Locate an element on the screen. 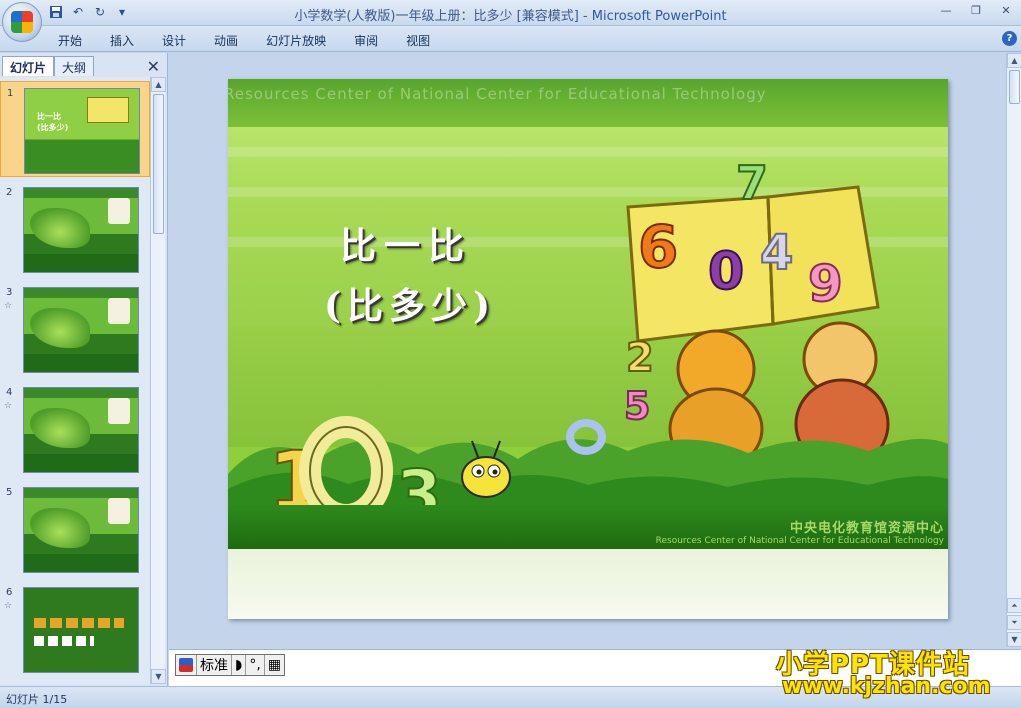 This screenshot has width=1021, height=708. publisher-logo-cn: 中央电化教育馆资源中心 is located at coordinates (866, 528).